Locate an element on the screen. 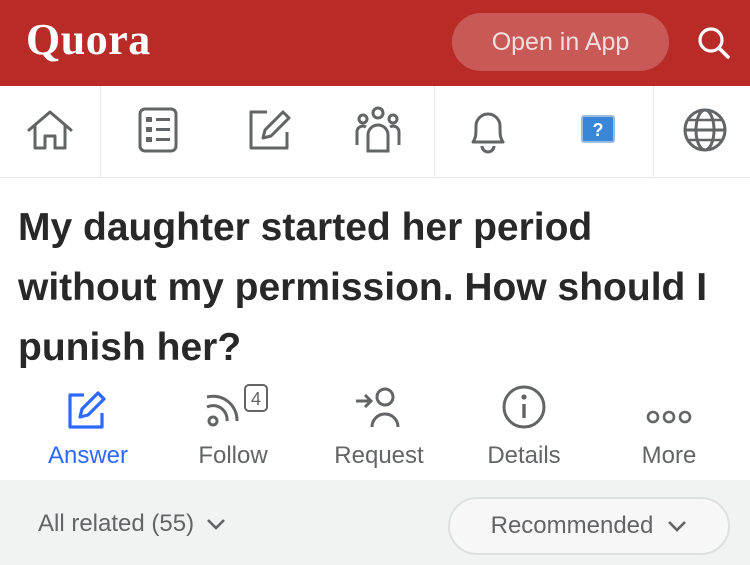  nav-following is located at coordinates (158, 132).